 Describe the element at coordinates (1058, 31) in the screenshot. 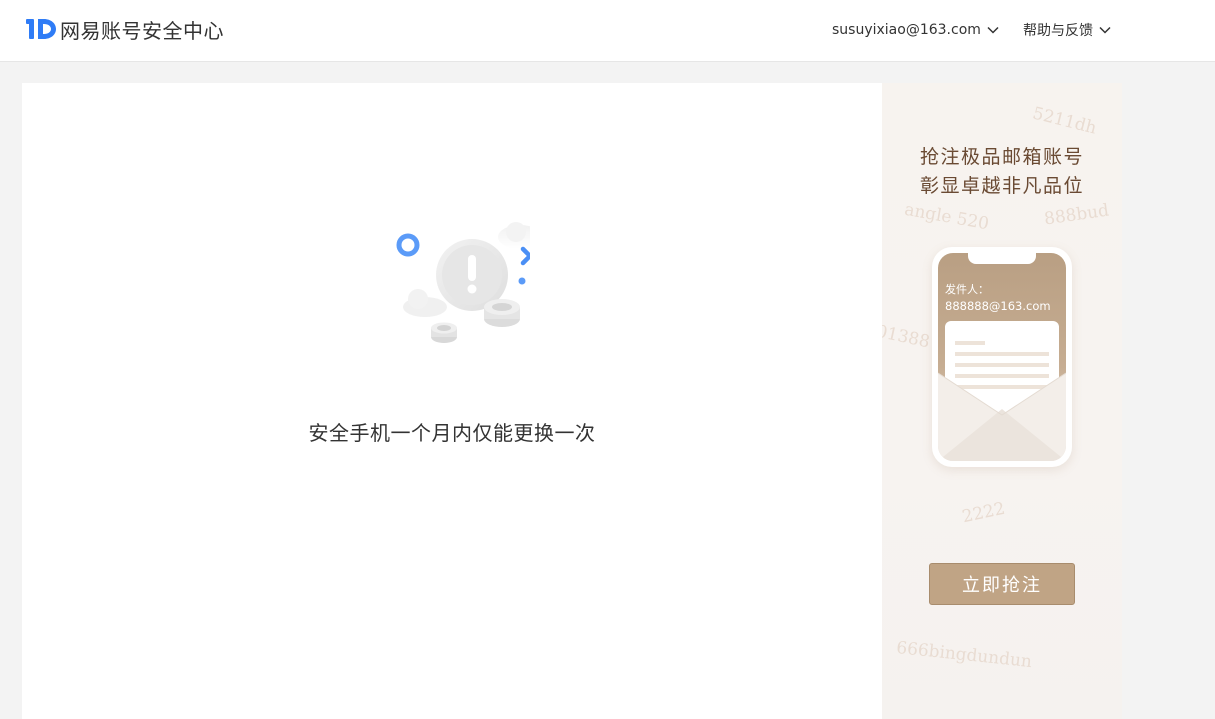

I see `help-feedback-label: 帮助与反馈` at that location.